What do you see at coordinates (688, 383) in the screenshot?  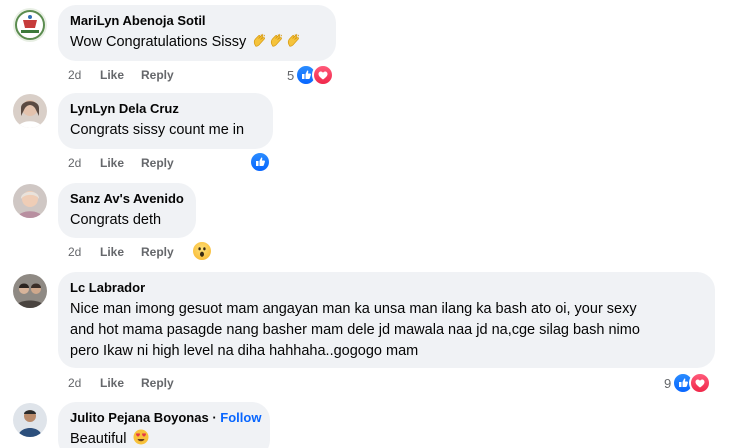 I see `reactions-summary: 9` at bounding box center [688, 383].